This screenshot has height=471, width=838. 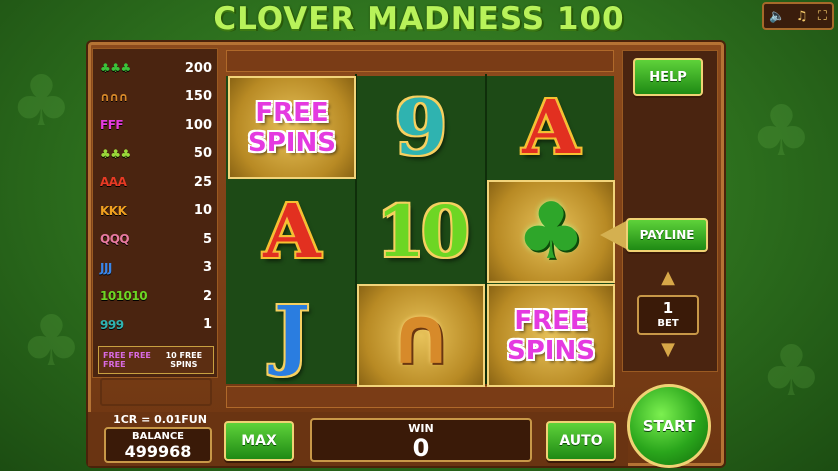 I want to click on paytable-payout: 2, so click(x=207, y=296).